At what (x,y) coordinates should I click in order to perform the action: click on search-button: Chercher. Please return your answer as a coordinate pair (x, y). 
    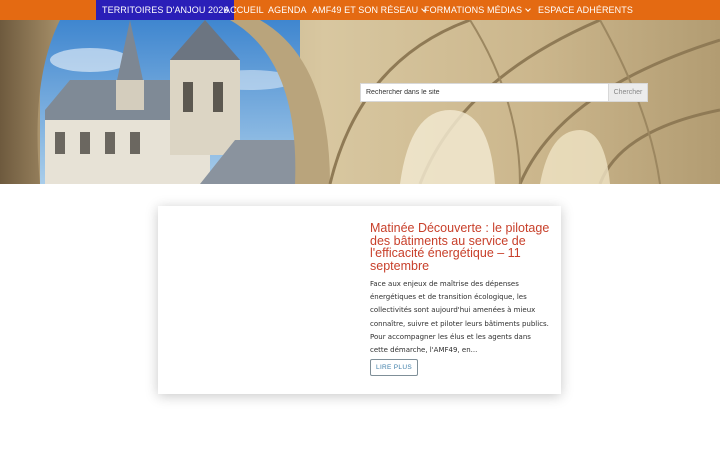
    Looking at the image, I should click on (627, 92).